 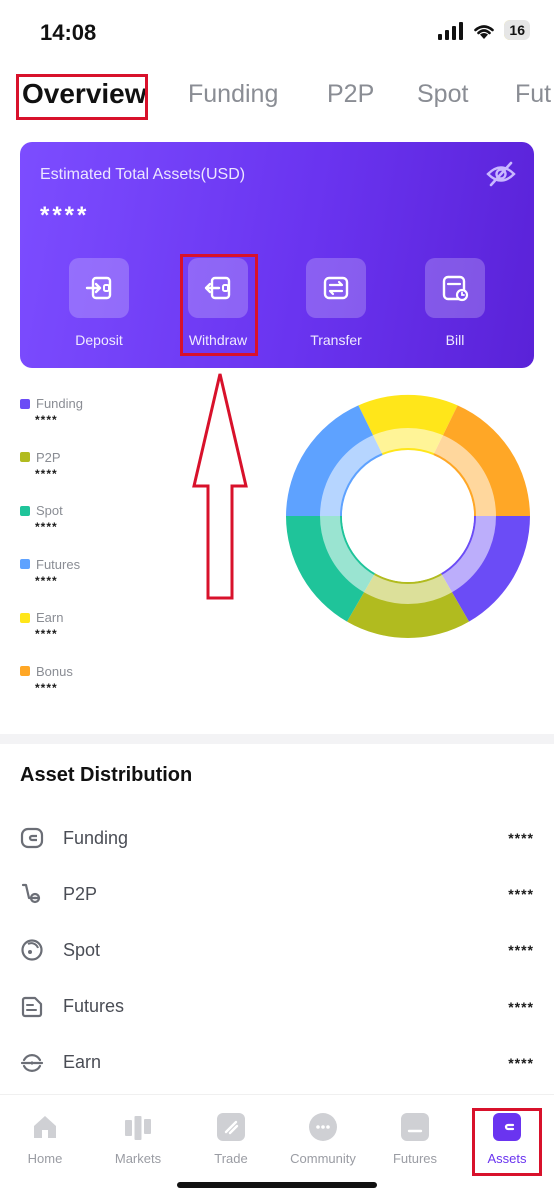 I want to click on p2p-icon, so click(x=31, y=894).